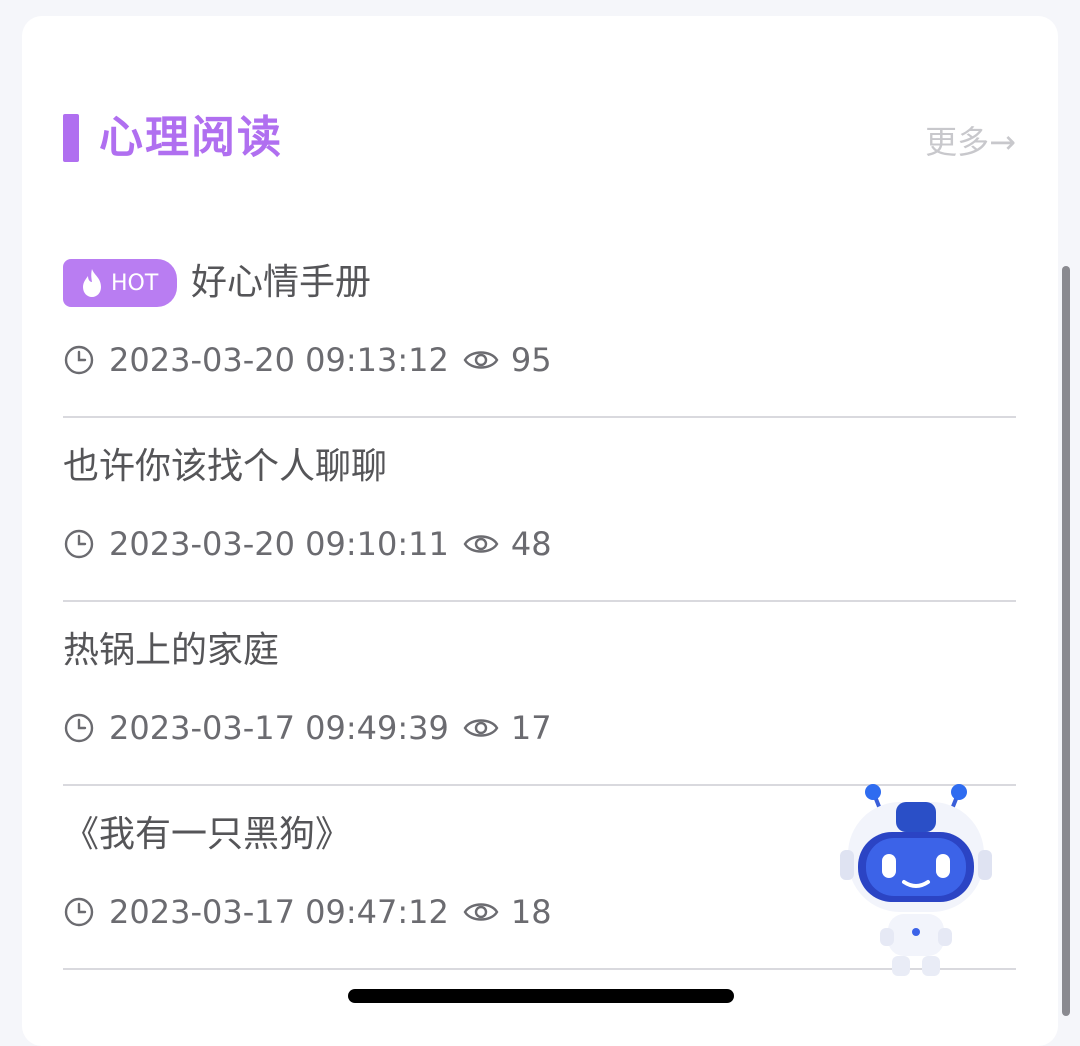 This screenshot has height=1046, width=1080. What do you see at coordinates (531, 728) in the screenshot?
I see `article-views: 17` at bounding box center [531, 728].